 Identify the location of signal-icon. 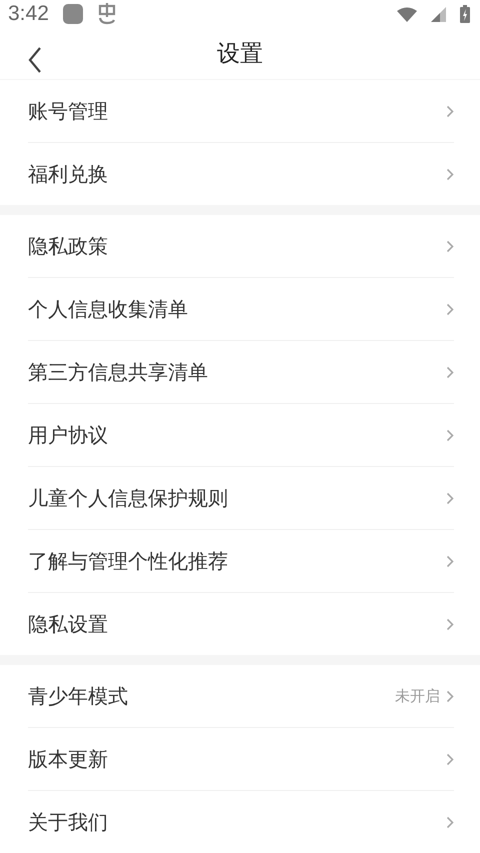
(438, 14).